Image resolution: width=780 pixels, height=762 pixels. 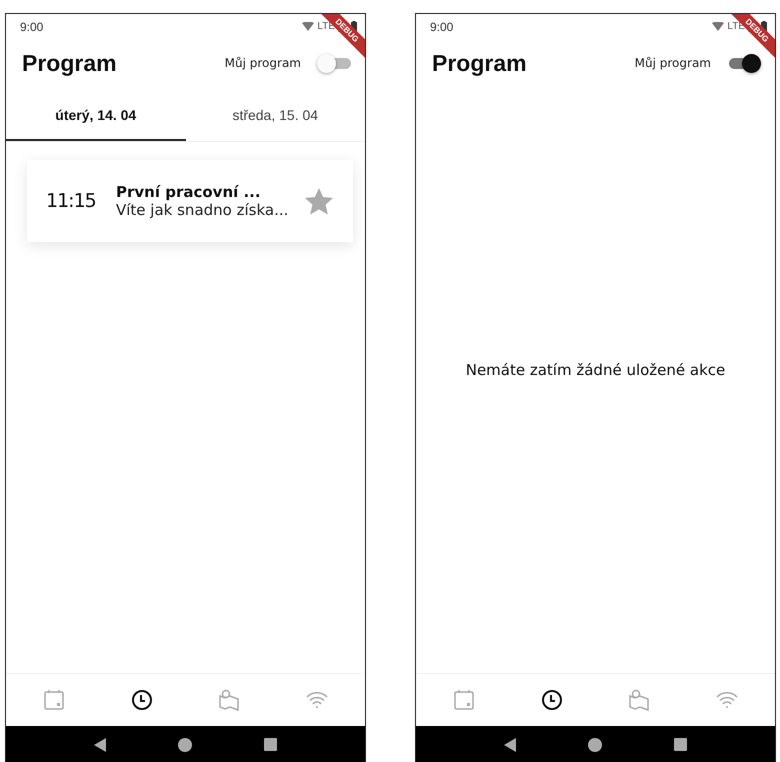 I want to click on day-tab: úterý, 14. 04, so click(x=96, y=114).